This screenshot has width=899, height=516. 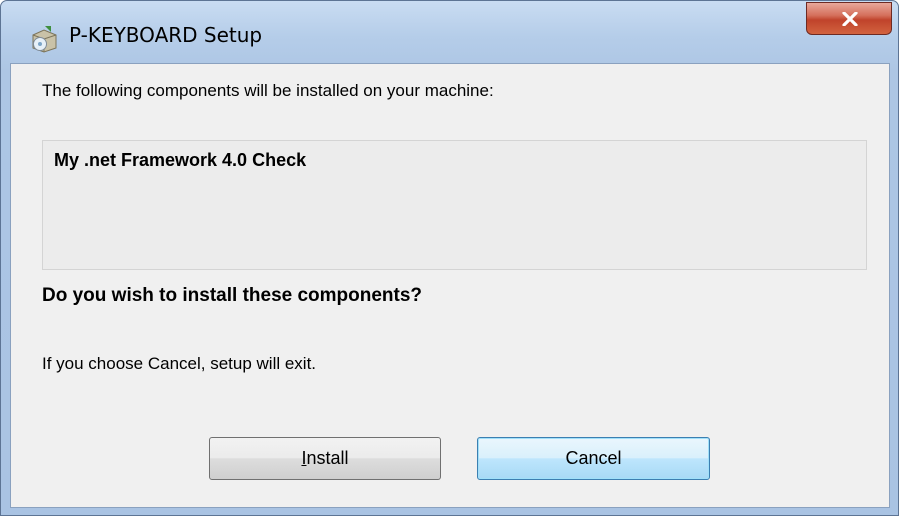 I want to click on title-bar: P-KEYBOARD Setup, so click(x=449, y=32).